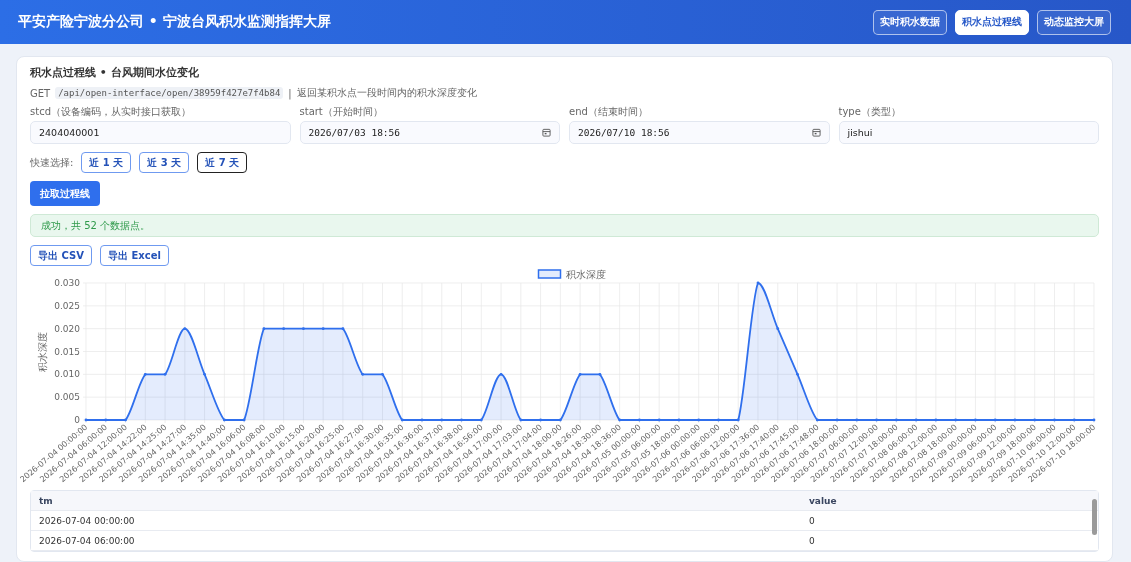 The width and height of the screenshot is (1131, 562). Describe the element at coordinates (106, 162) in the screenshot. I see `range-button: 近 1 天` at that location.